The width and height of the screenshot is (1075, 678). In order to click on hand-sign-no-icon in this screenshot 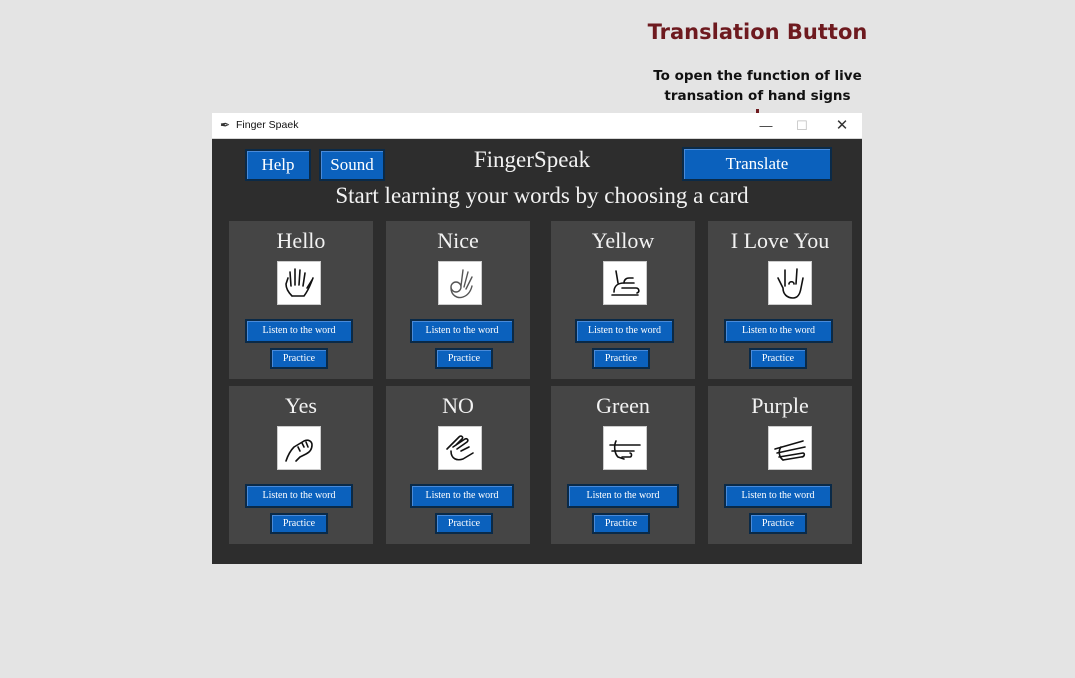, I will do `click(460, 448)`.